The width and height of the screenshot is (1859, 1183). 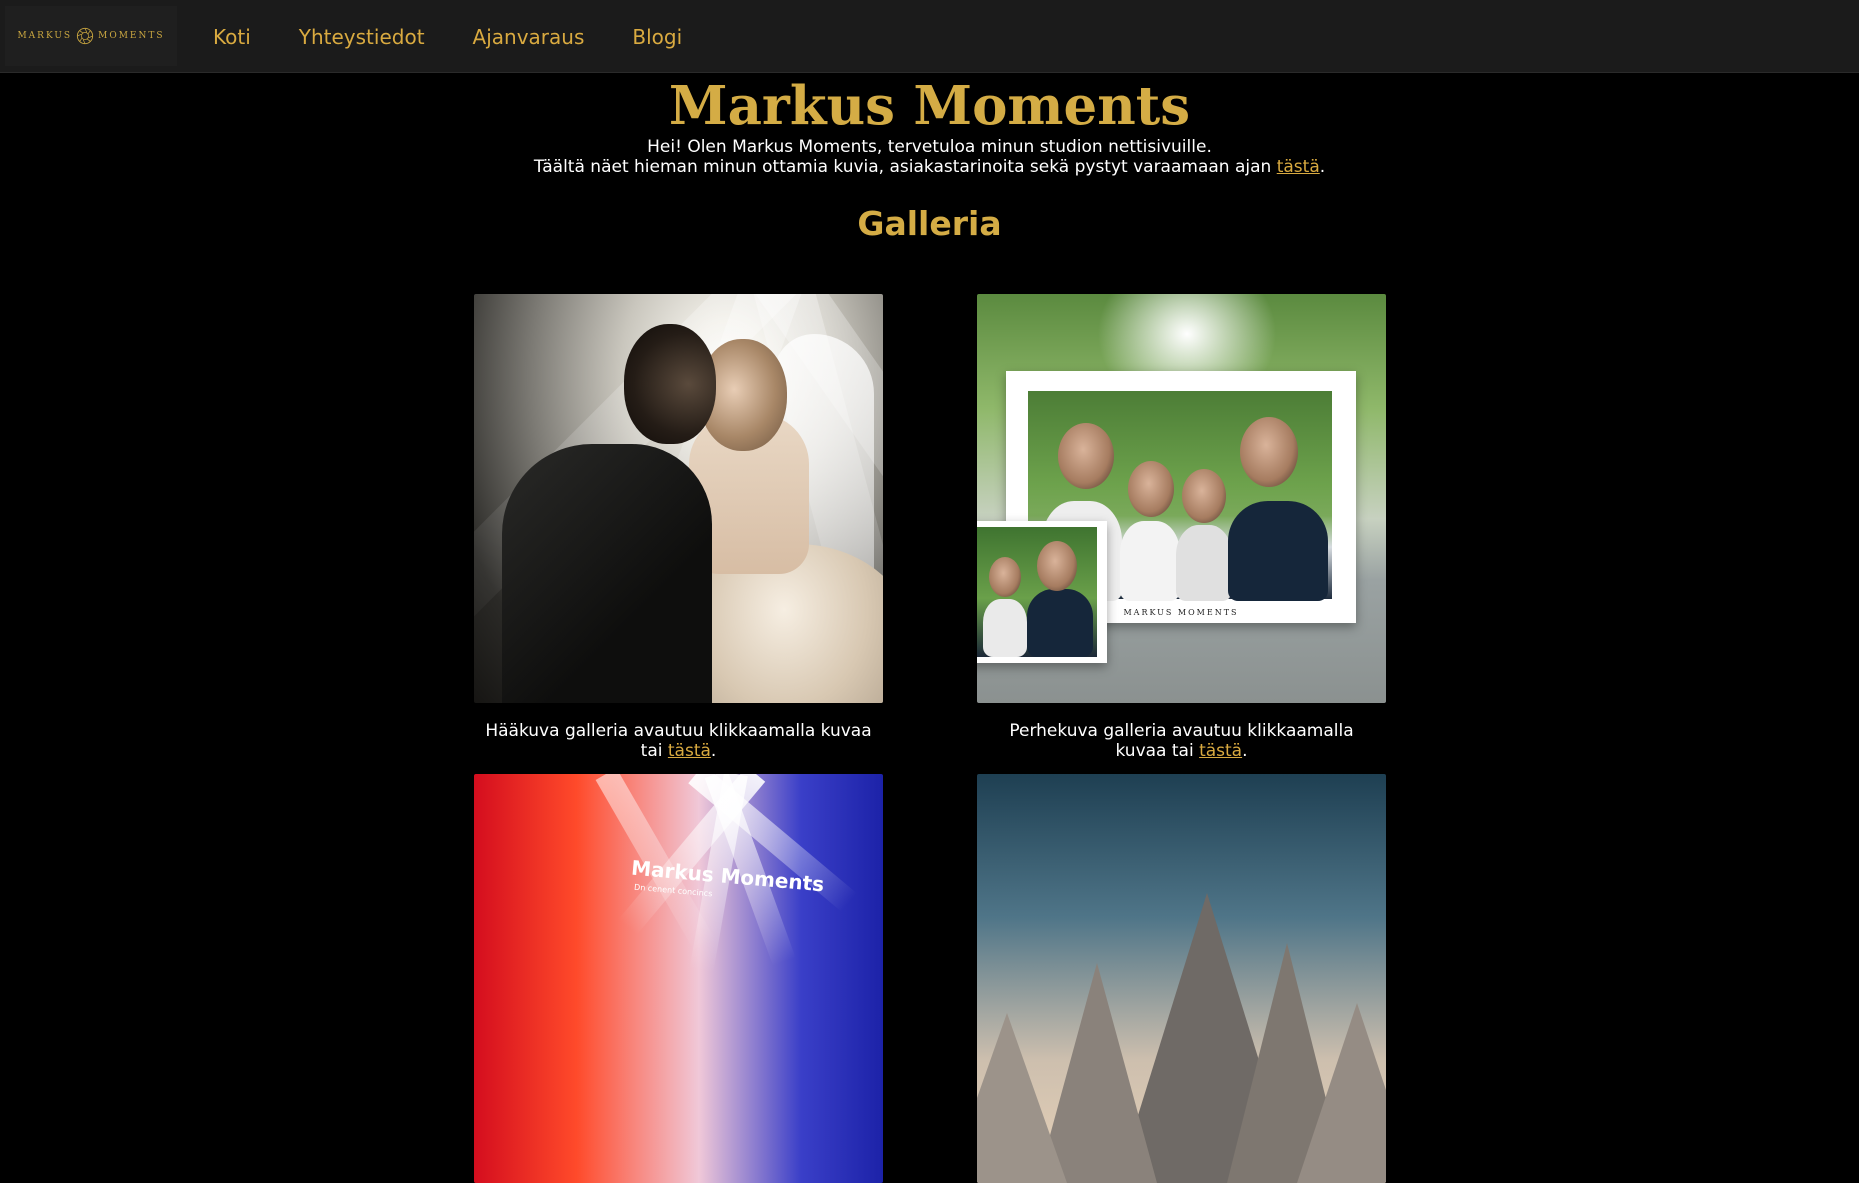 What do you see at coordinates (1298, 167) in the screenshot?
I see `booking-link: tästä` at bounding box center [1298, 167].